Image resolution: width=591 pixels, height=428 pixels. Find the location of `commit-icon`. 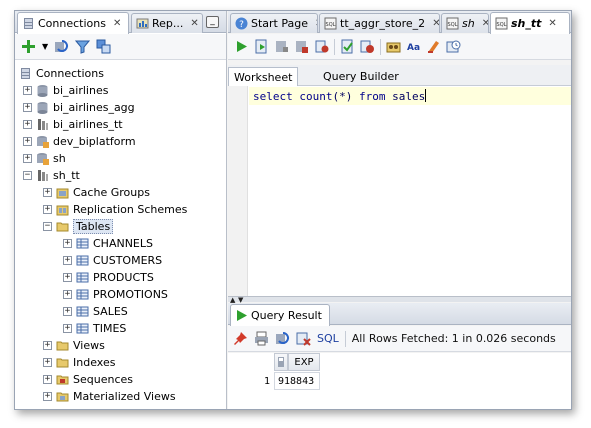

commit-icon is located at coordinates (281, 46).